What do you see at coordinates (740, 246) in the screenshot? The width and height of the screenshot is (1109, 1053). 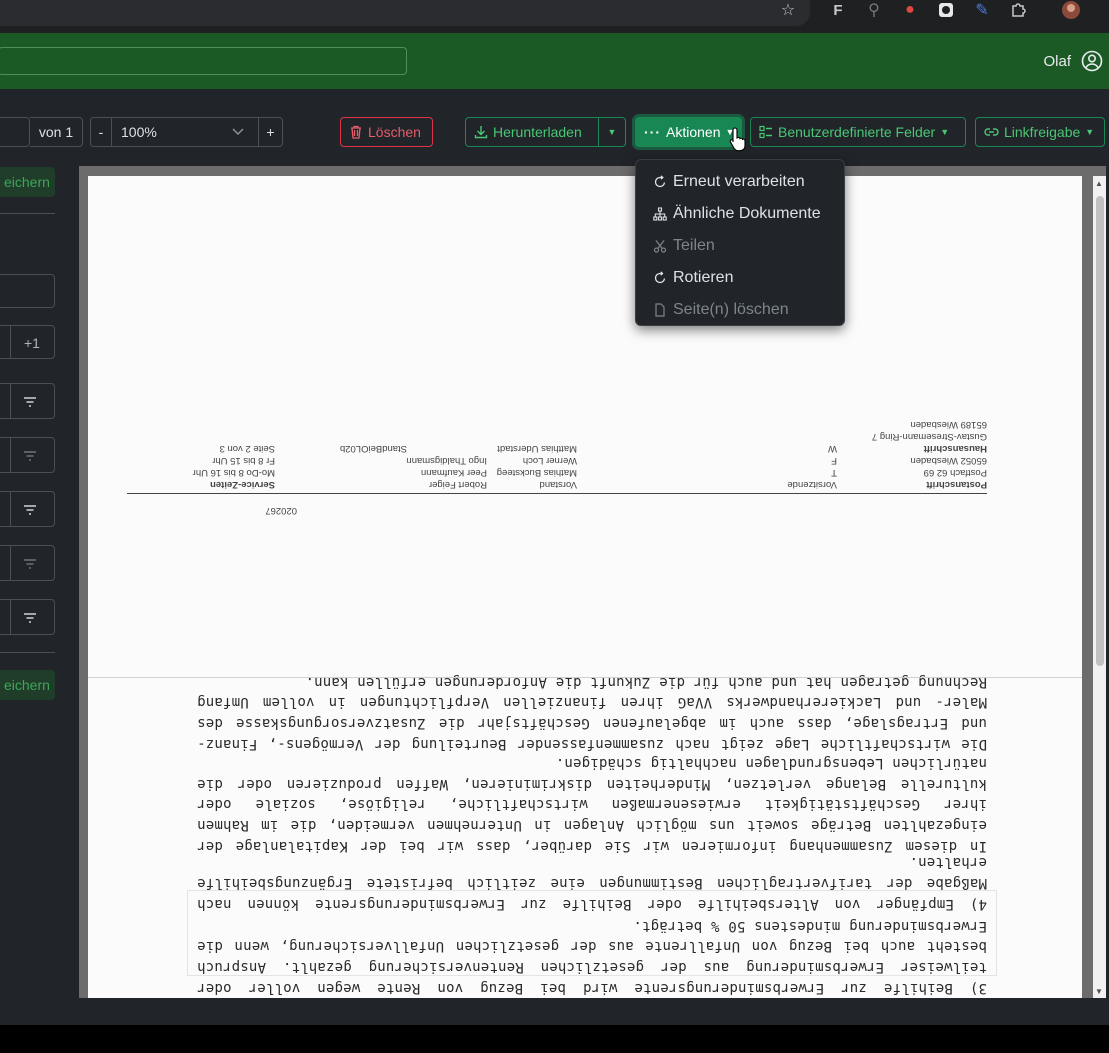 I see `menu-item-split: Teilen` at bounding box center [740, 246].